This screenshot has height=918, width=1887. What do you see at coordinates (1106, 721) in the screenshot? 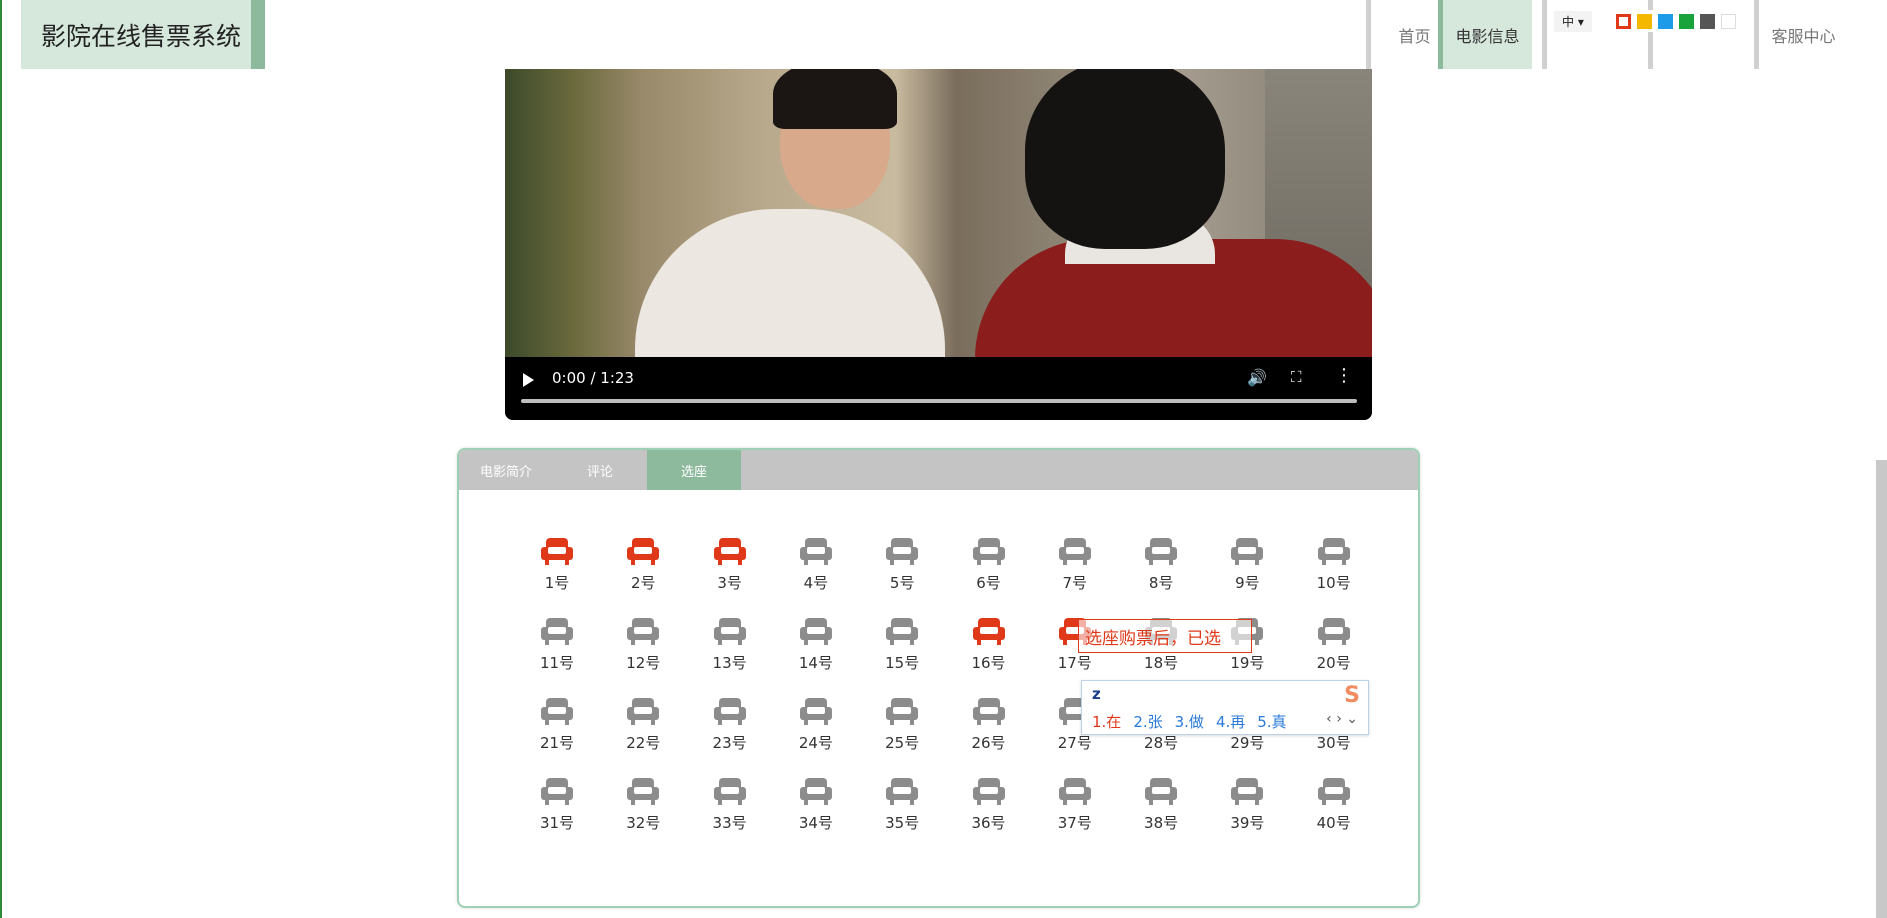
I see `ime-candidate: 1.在` at bounding box center [1106, 721].